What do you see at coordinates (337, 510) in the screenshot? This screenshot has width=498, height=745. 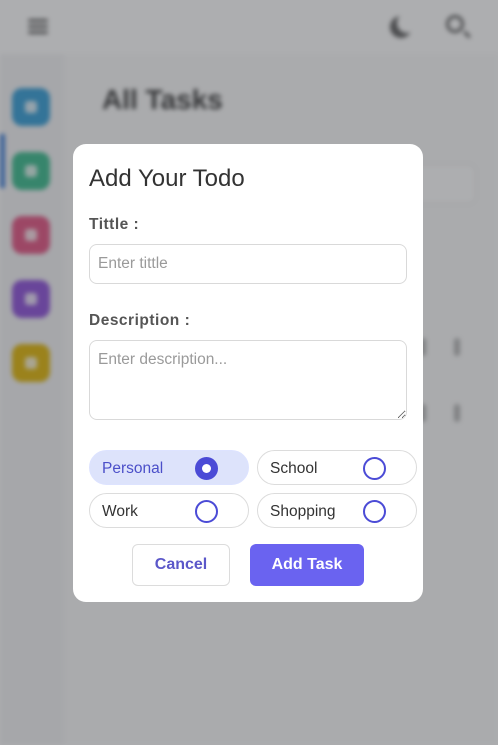 I see `category-option-shopping: Shopping` at bounding box center [337, 510].